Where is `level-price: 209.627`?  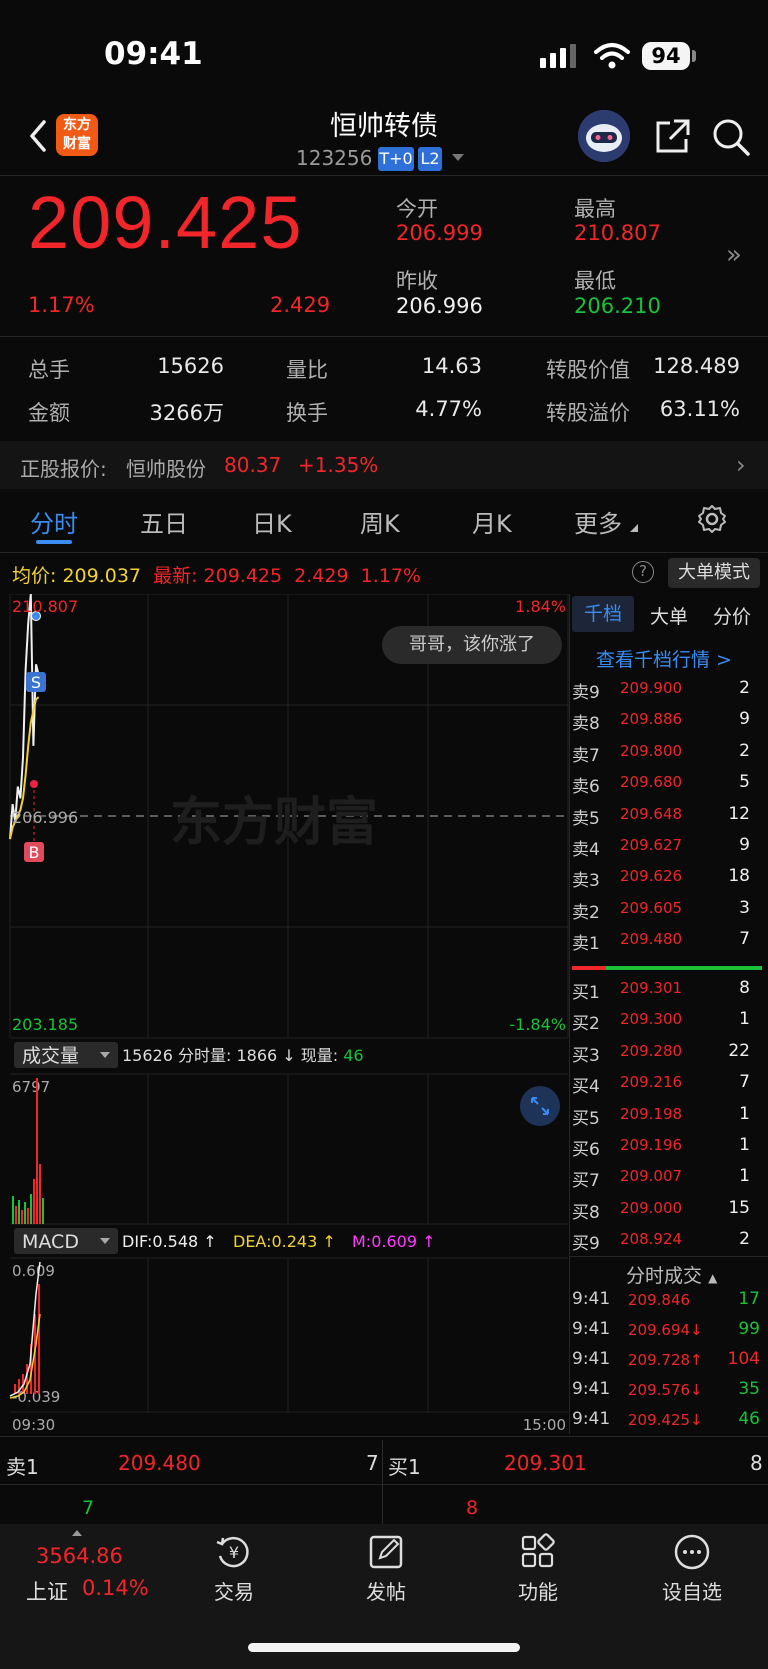
level-price: 209.627 is located at coordinates (651, 845).